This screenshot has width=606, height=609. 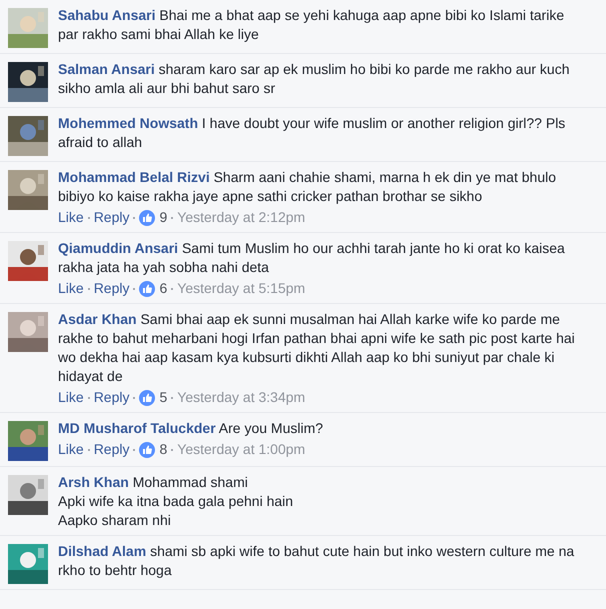 I want to click on comment-text: Mohemmed Nowsath I have doubt your wife muslim or another religion girl?? Pls afraid to allah, so click(x=312, y=133).